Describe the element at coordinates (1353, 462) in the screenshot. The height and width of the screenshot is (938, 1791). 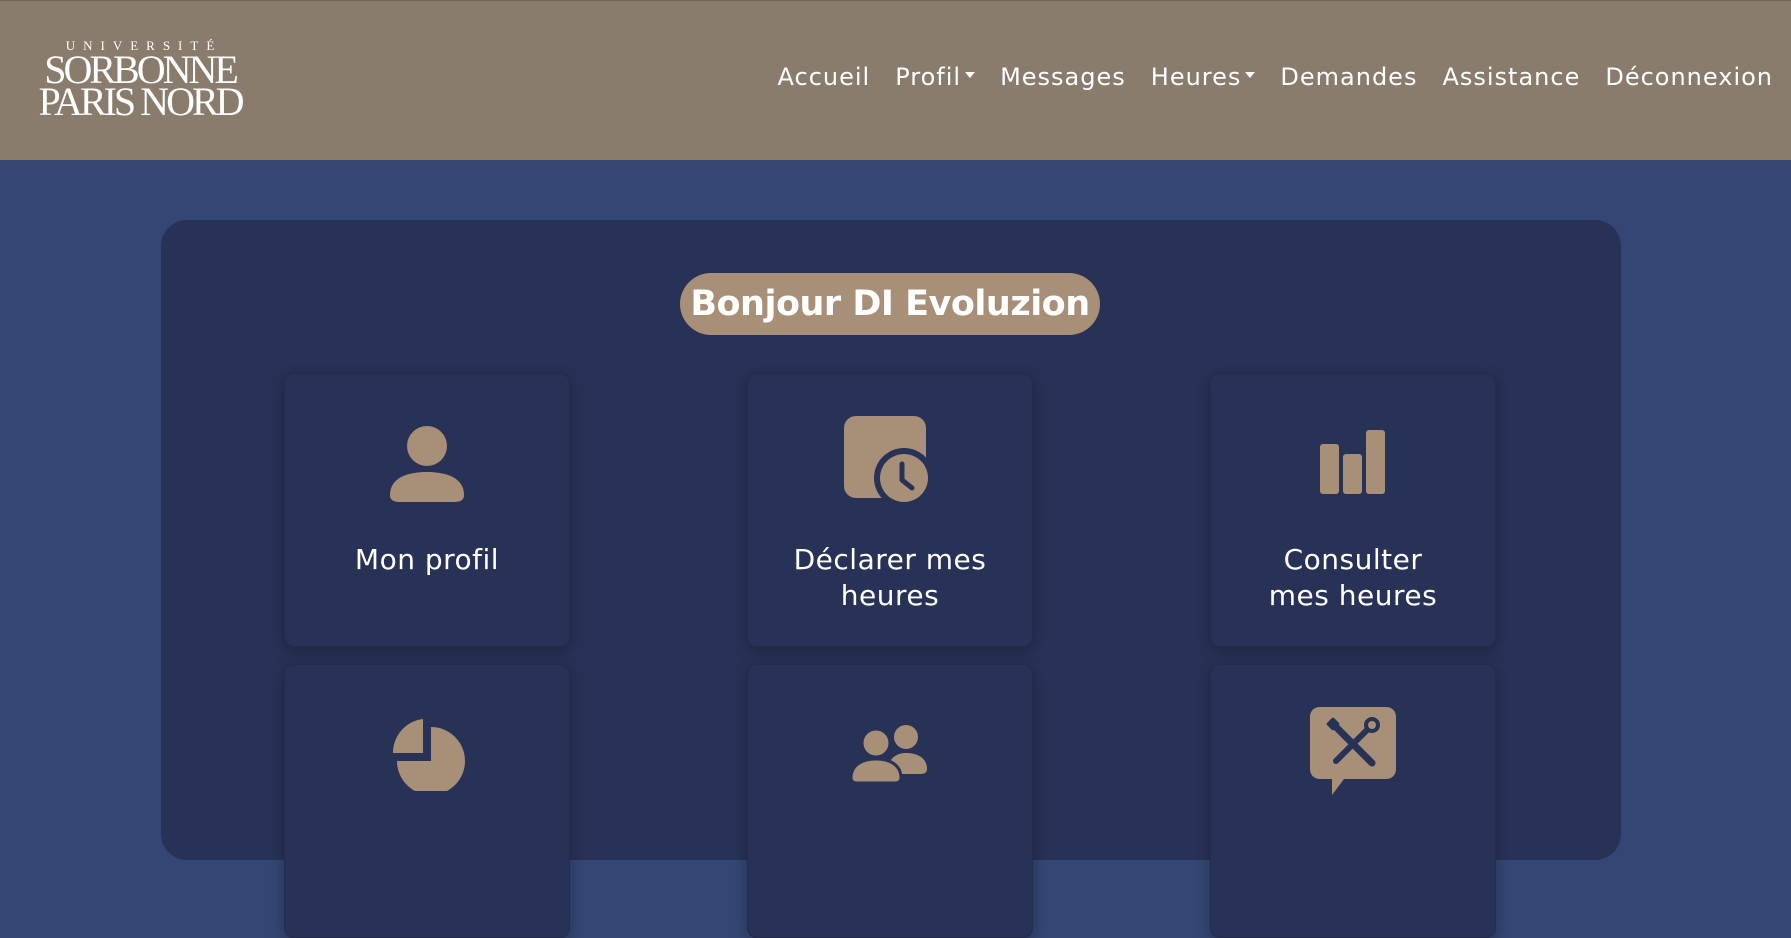
I see `bar-chart-icon` at that location.